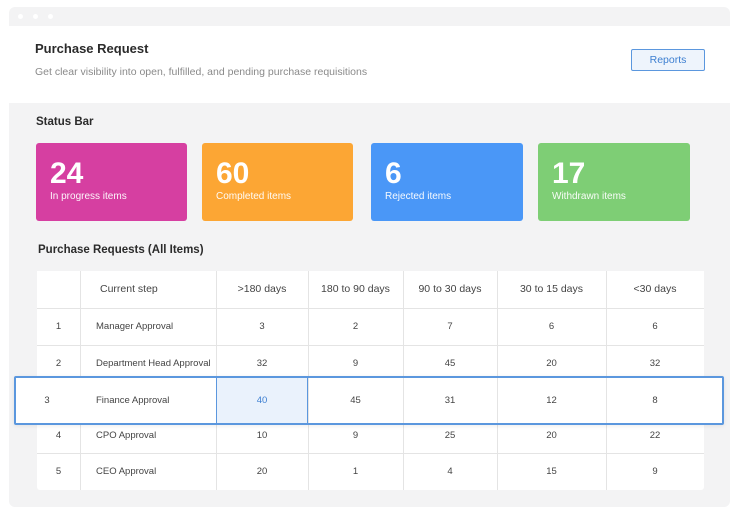 The image size is (739, 513). I want to click on row-value-cell: 45, so click(355, 400).